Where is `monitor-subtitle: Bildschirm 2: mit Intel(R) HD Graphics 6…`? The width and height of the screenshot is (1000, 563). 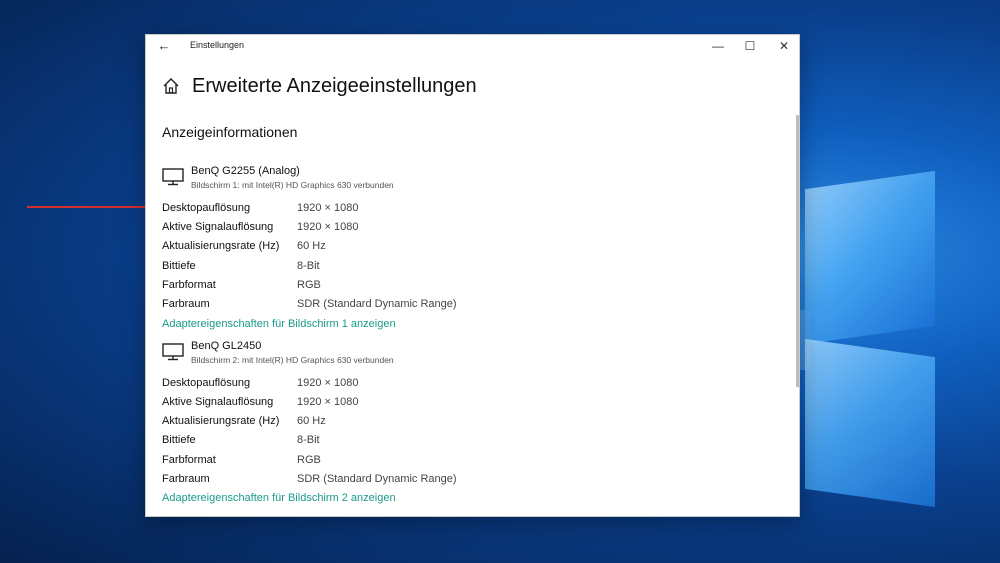 monitor-subtitle: Bildschirm 2: mit Intel(R) HD Graphics 6… is located at coordinates (292, 360).